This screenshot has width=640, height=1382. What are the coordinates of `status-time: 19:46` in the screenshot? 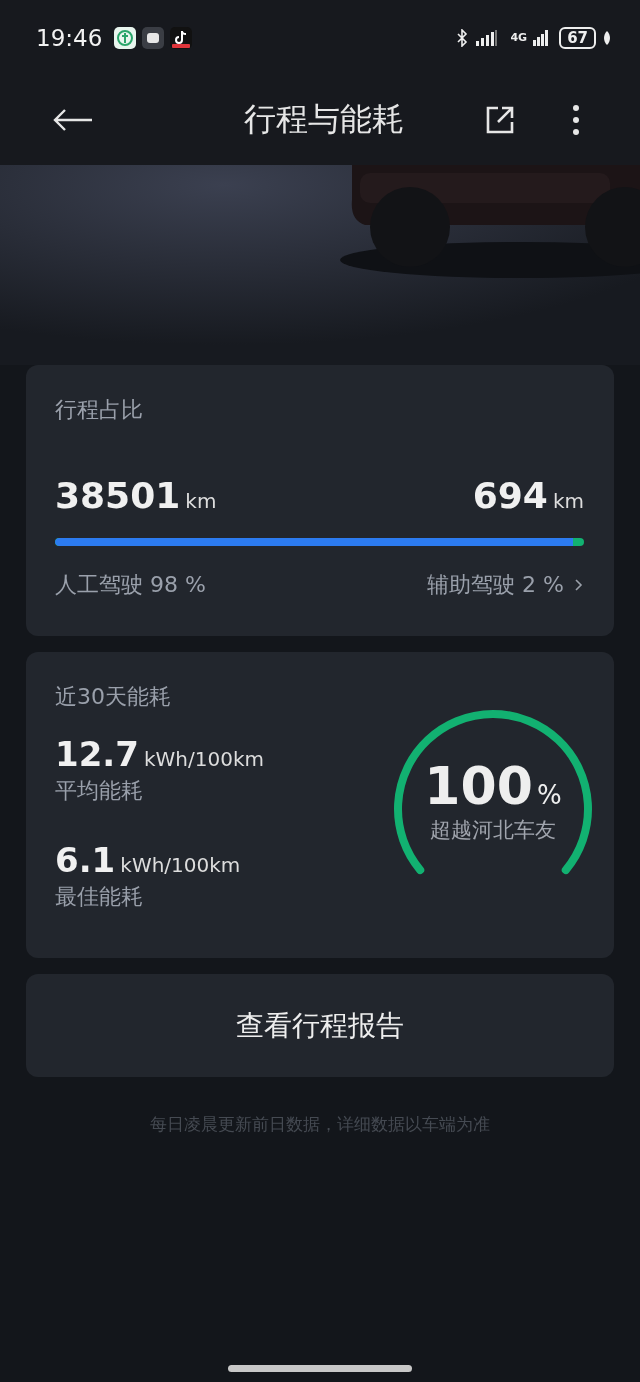 It's located at (69, 37).